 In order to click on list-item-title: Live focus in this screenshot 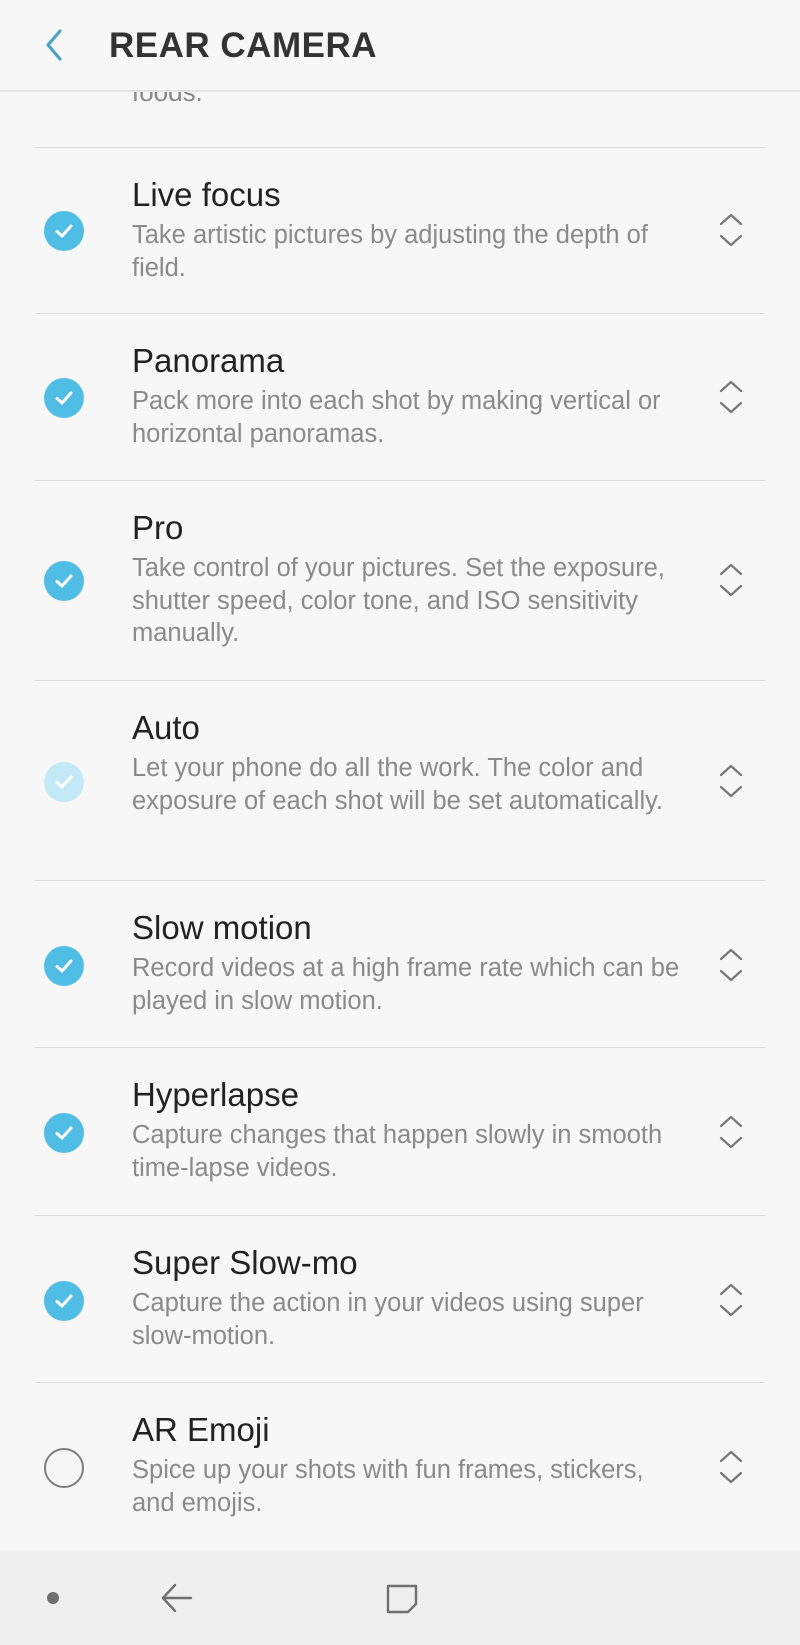, I will do `click(206, 194)`.